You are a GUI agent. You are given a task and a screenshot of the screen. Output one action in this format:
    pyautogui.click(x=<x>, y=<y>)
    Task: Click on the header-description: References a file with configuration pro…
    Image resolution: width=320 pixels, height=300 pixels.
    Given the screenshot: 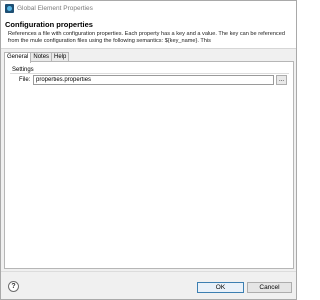 What is the action you would take?
    pyautogui.click(x=146, y=37)
    